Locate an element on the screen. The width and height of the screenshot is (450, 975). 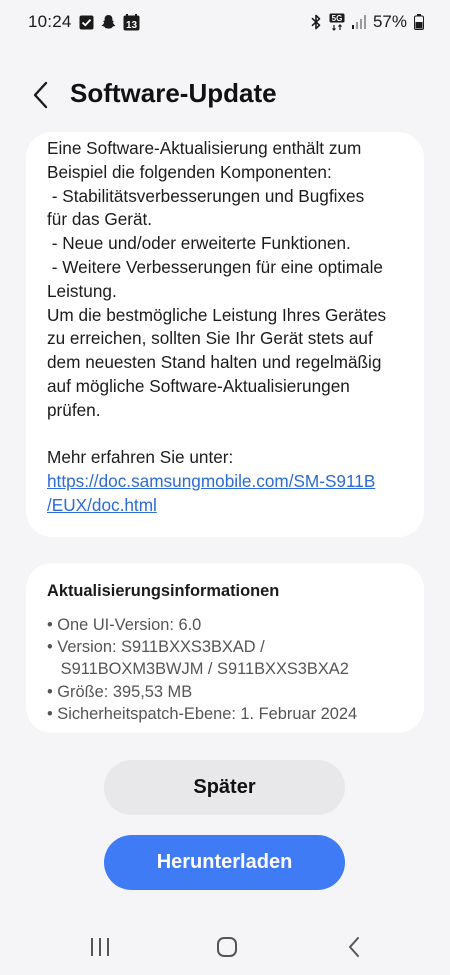
description-line: für das Gerät. is located at coordinates (100, 219).